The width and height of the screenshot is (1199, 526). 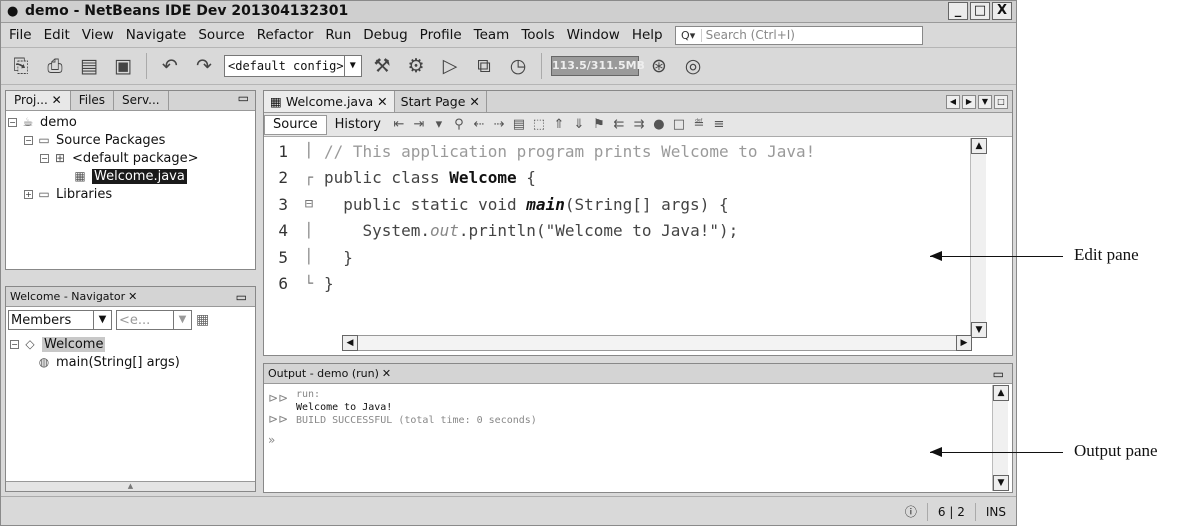 What do you see at coordinates (579, 124) in the screenshot?
I see `next-bookmark-icon: ⇓` at bounding box center [579, 124].